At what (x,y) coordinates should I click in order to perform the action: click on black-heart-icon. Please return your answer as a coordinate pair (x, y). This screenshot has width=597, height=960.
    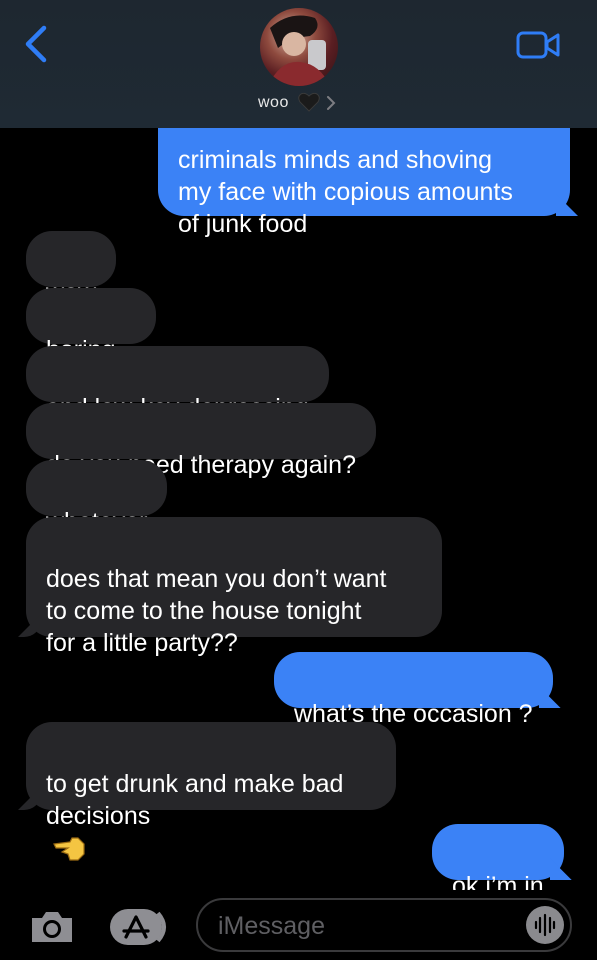
    Looking at the image, I should click on (309, 102).